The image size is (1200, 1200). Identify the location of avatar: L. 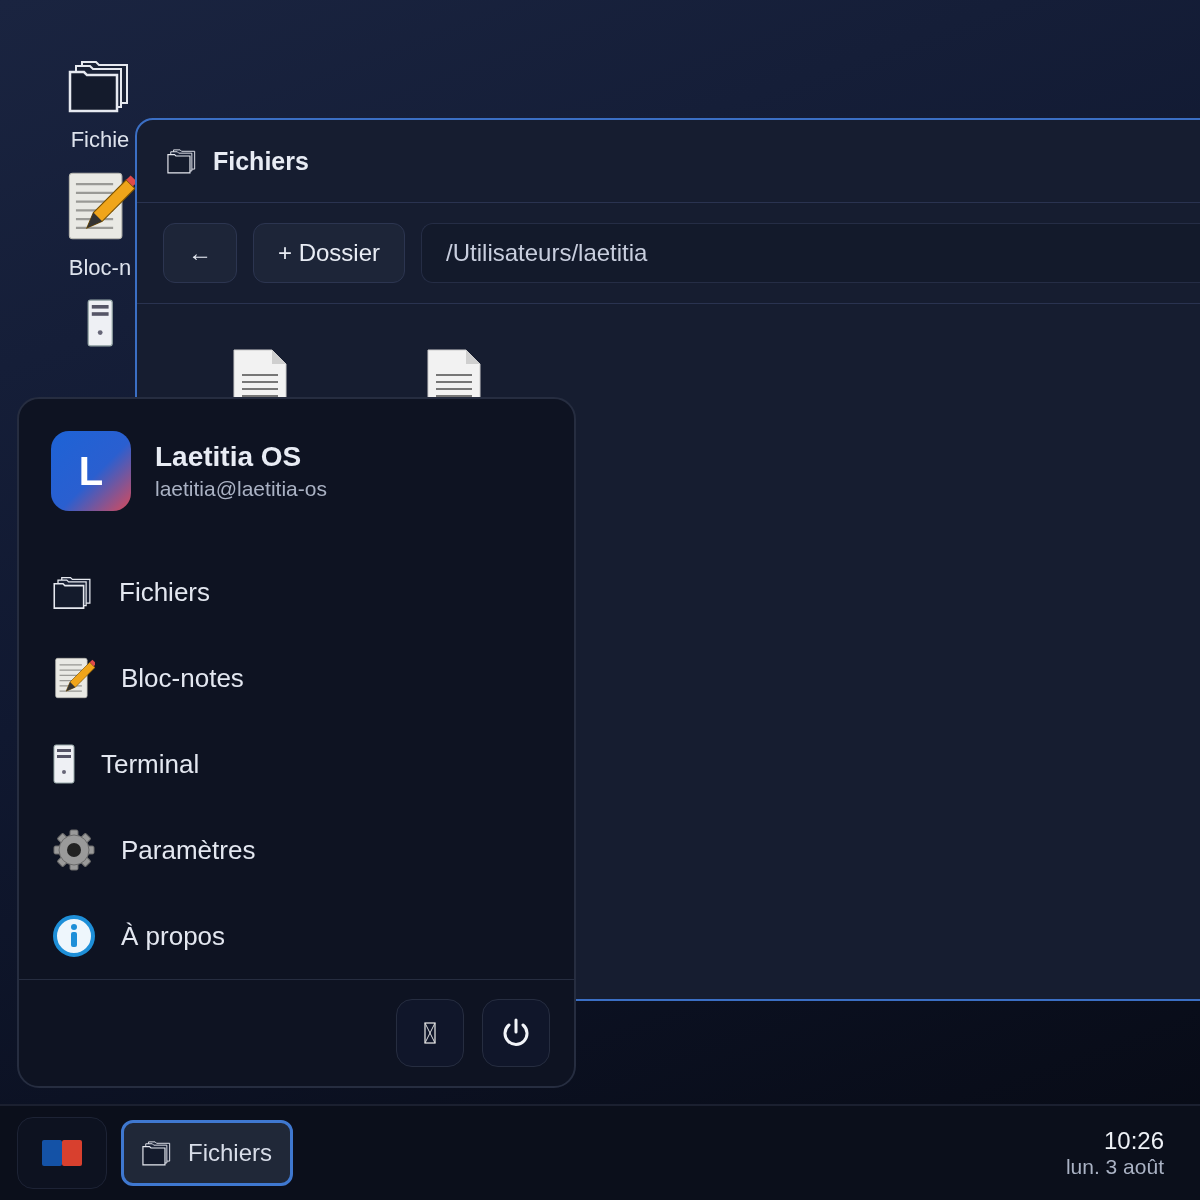
(91, 471).